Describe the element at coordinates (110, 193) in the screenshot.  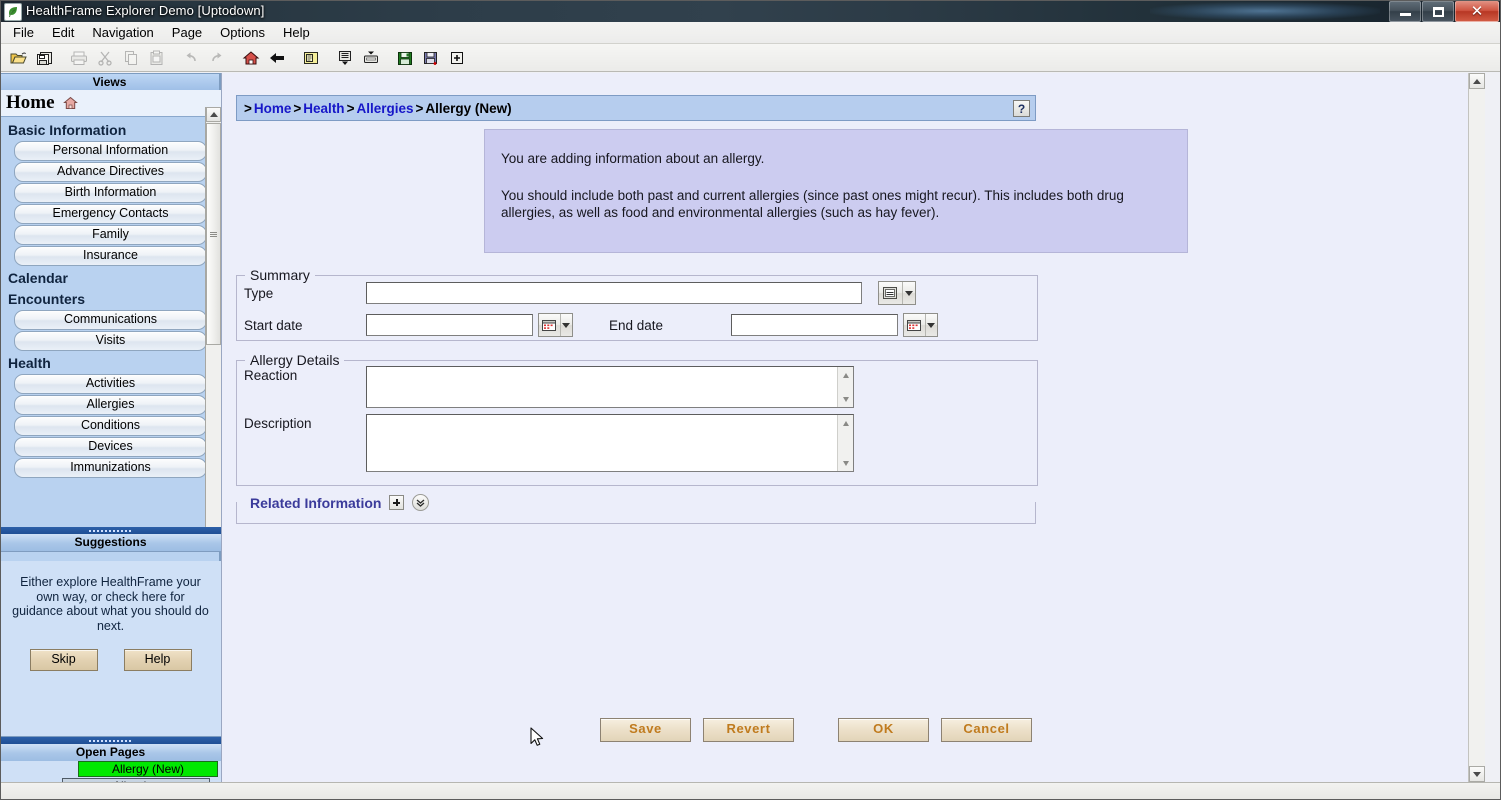
I see `sidebar-item-birth-information: Birth Information` at that location.